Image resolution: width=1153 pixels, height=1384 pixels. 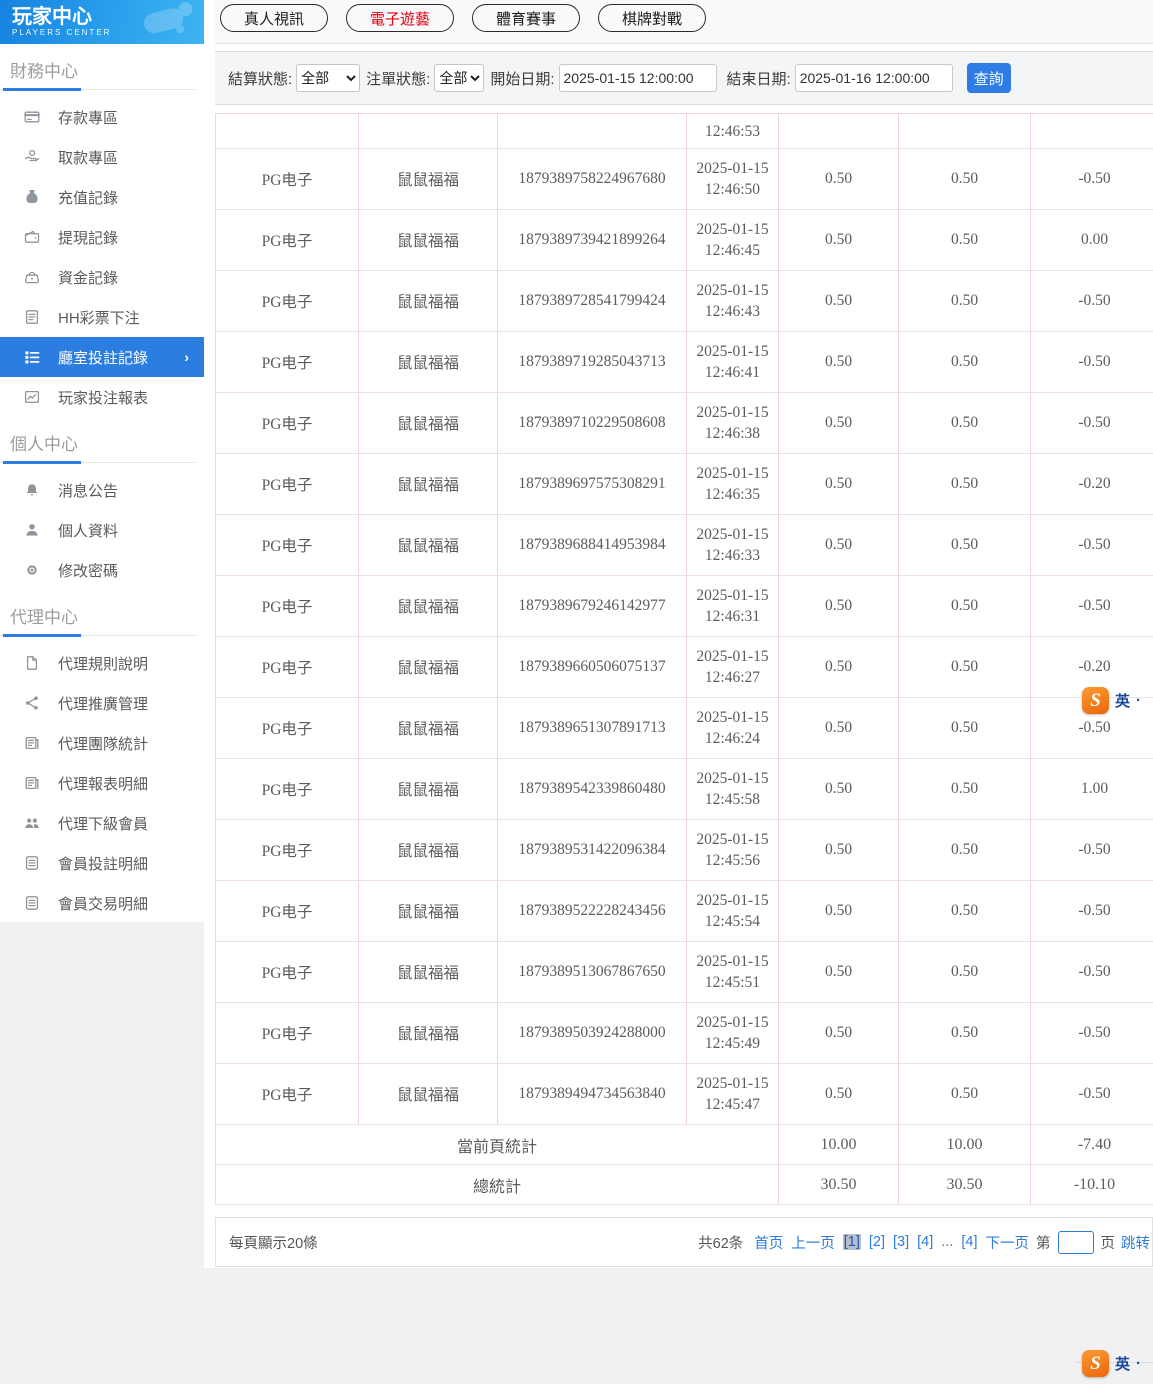 I want to click on cell-datetime: 2025-01-15 12:46:38, so click(x=733, y=423).